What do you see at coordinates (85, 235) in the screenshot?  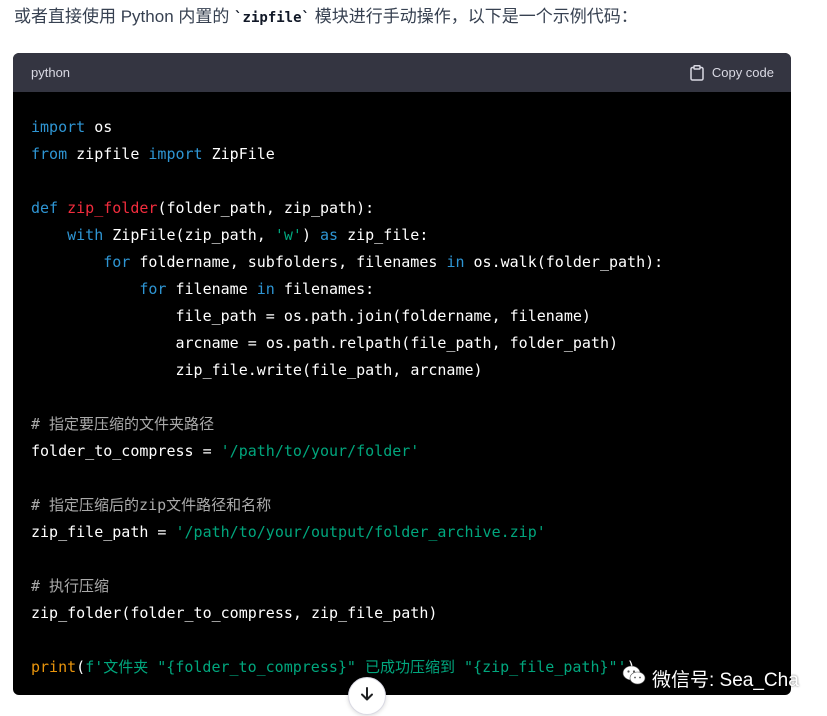 I see `code-keyword: with` at bounding box center [85, 235].